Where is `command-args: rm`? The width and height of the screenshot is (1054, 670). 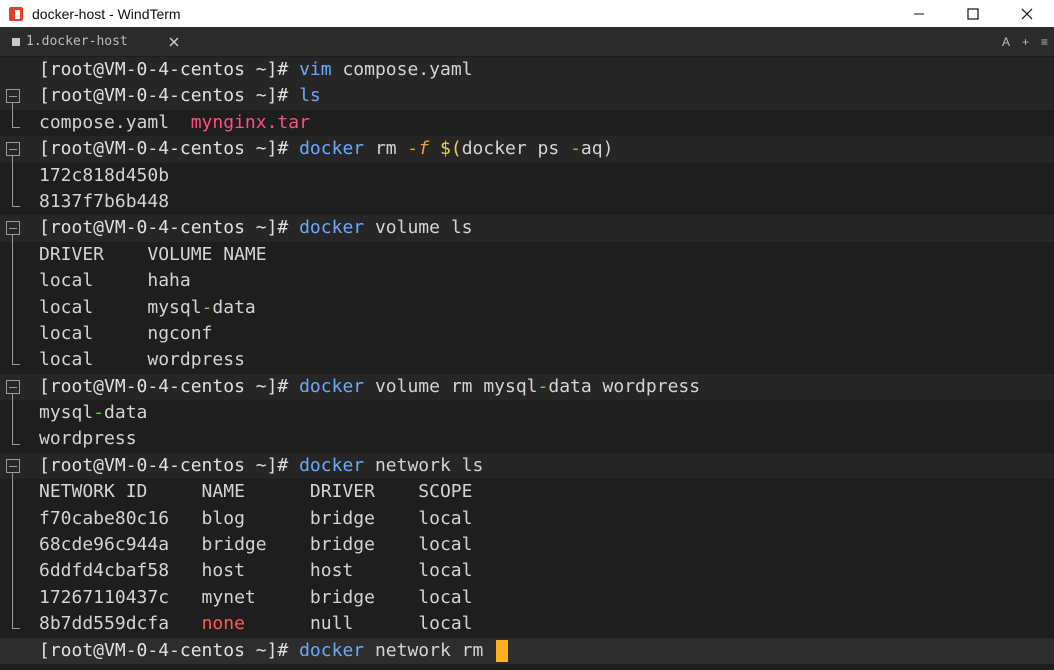 command-args: rm is located at coordinates (386, 149).